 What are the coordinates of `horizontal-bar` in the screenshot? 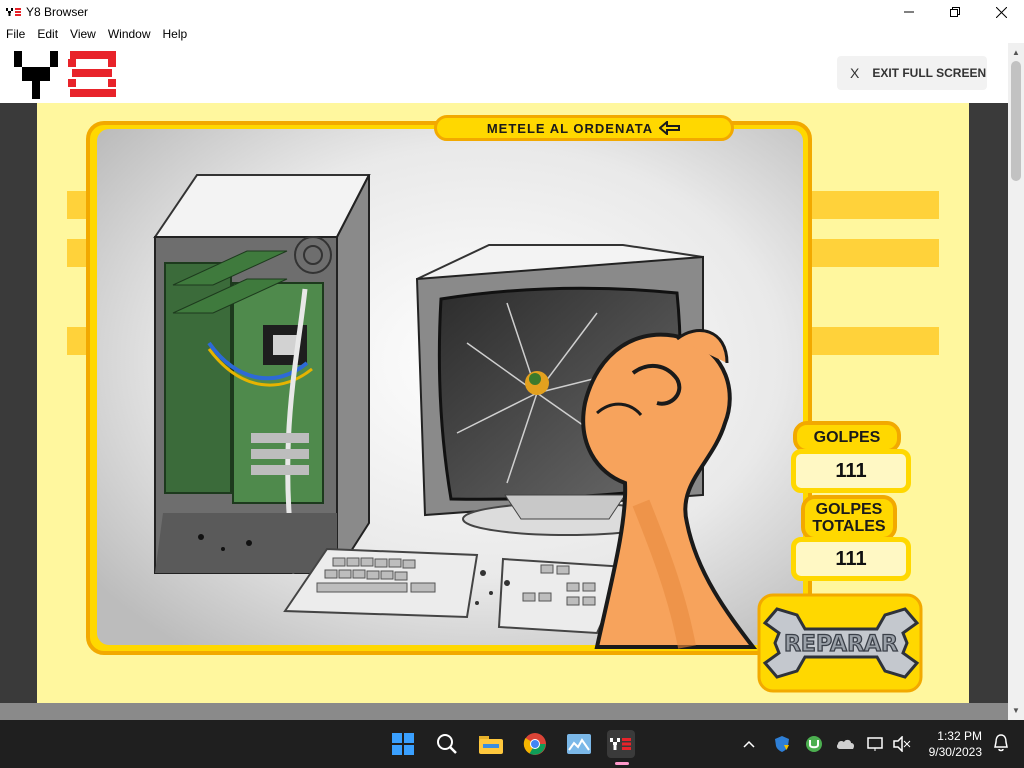 It's located at (504, 711).